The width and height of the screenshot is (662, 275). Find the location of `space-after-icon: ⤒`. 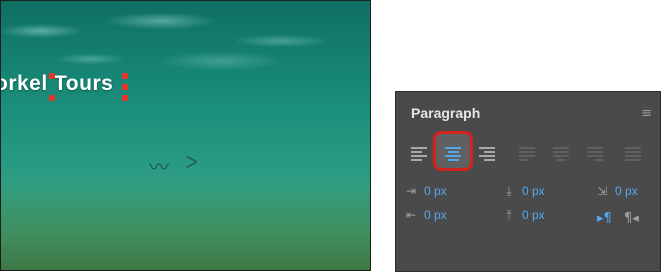

space-after-icon: ⤒ is located at coordinates (509, 214).